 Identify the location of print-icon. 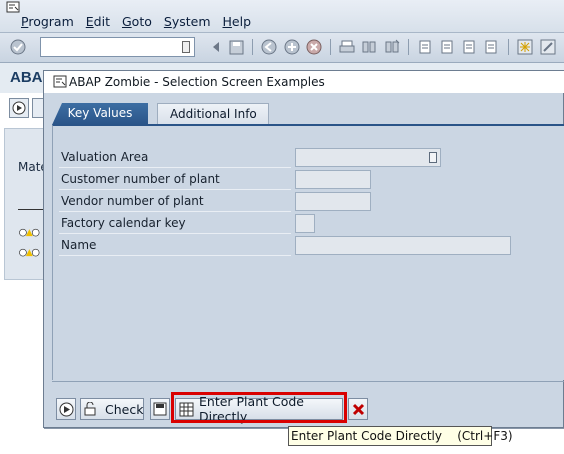
(347, 47).